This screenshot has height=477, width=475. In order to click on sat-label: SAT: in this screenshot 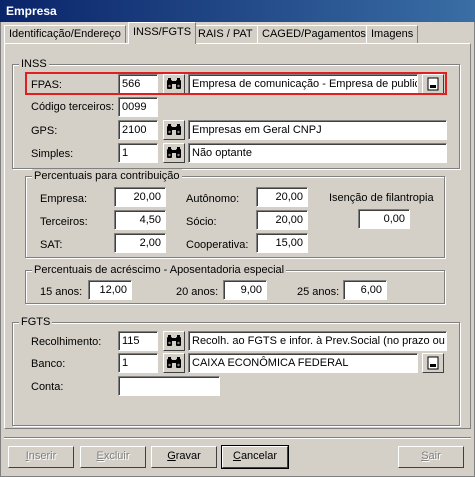, I will do `click(51, 245)`.